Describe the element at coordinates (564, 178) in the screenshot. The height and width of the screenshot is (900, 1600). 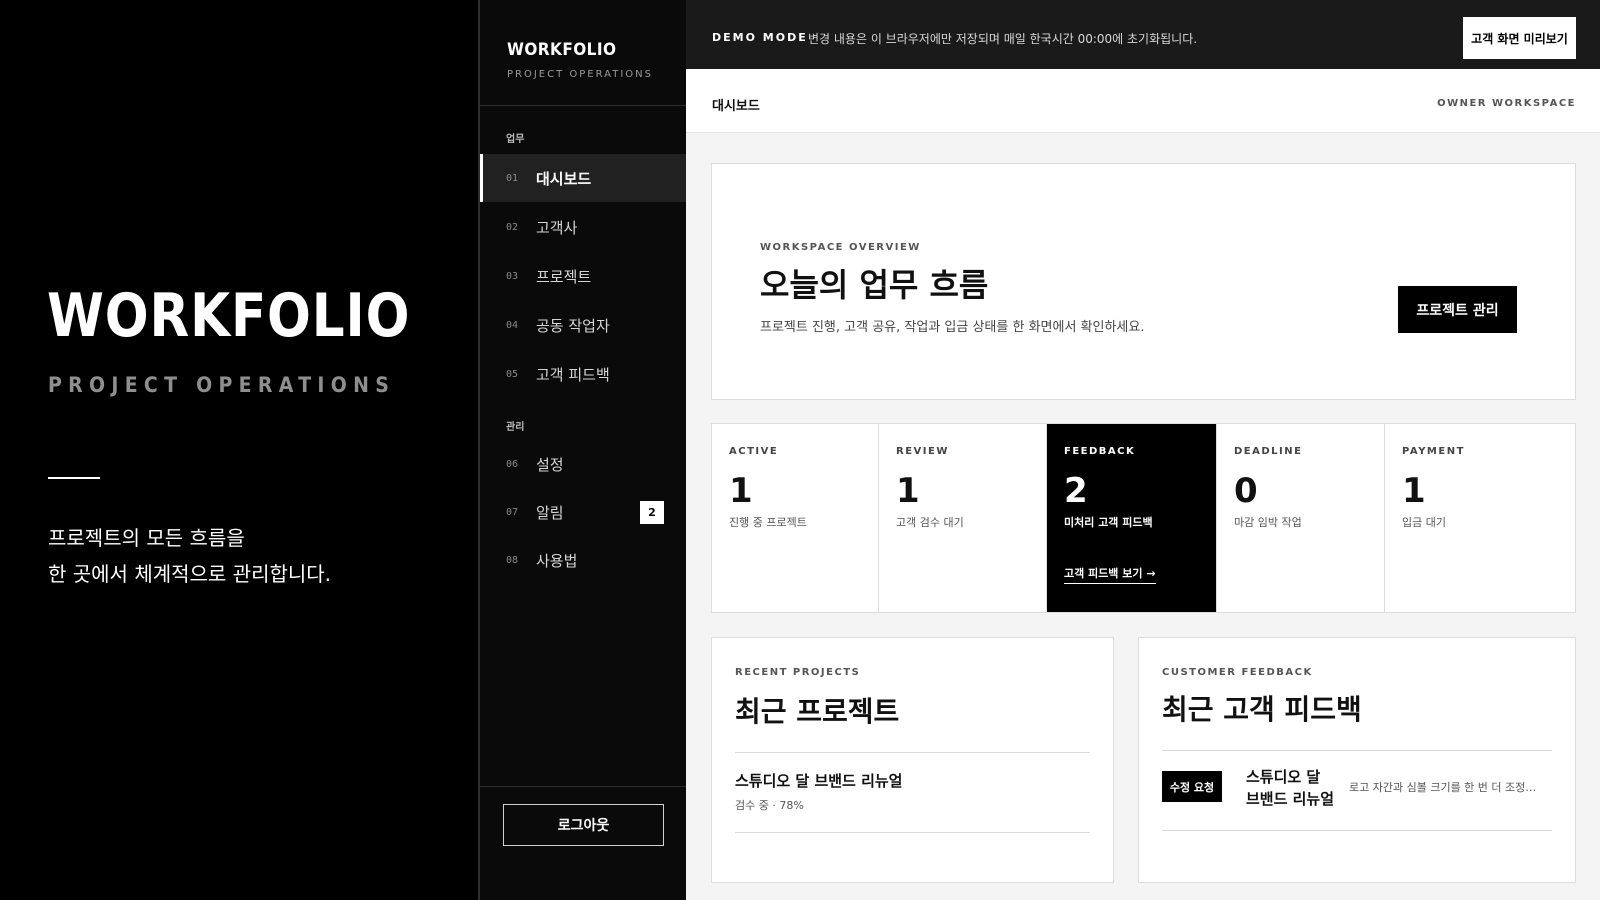
I see `nav-label: 대시보드` at that location.